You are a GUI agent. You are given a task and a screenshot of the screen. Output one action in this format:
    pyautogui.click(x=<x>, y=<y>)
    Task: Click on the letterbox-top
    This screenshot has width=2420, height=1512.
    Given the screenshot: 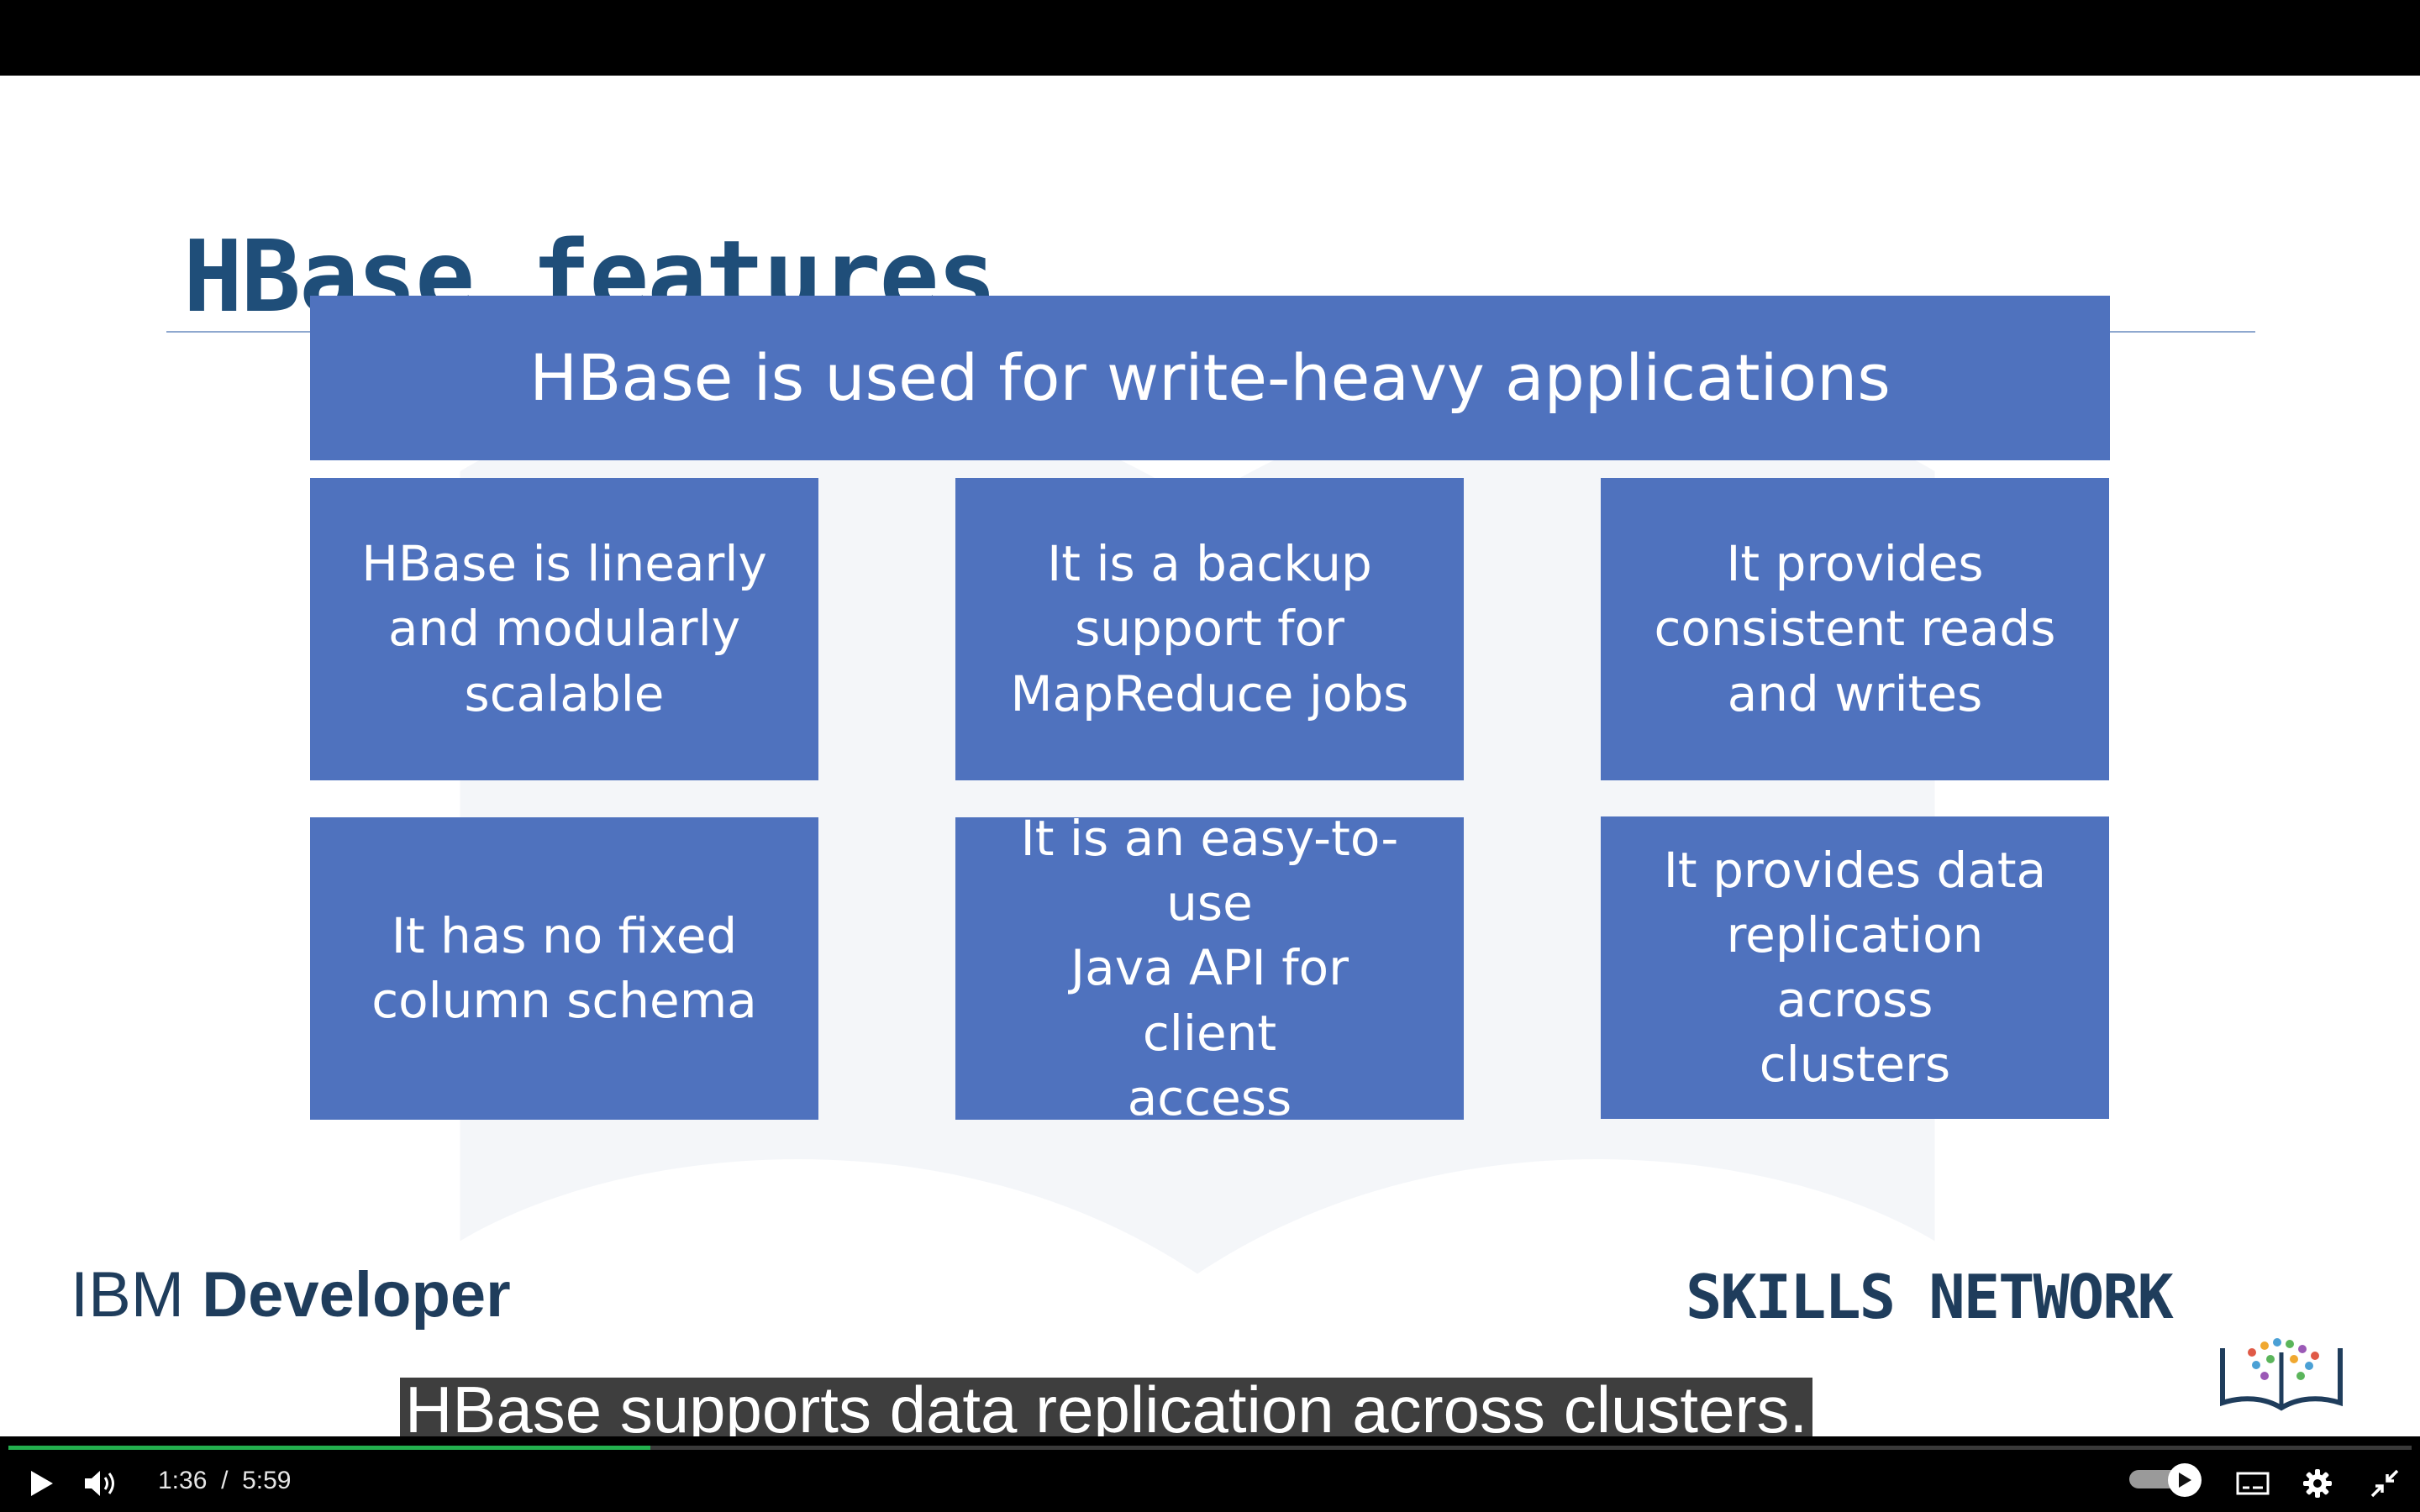 What is the action you would take?
    pyautogui.click(x=1210, y=38)
    